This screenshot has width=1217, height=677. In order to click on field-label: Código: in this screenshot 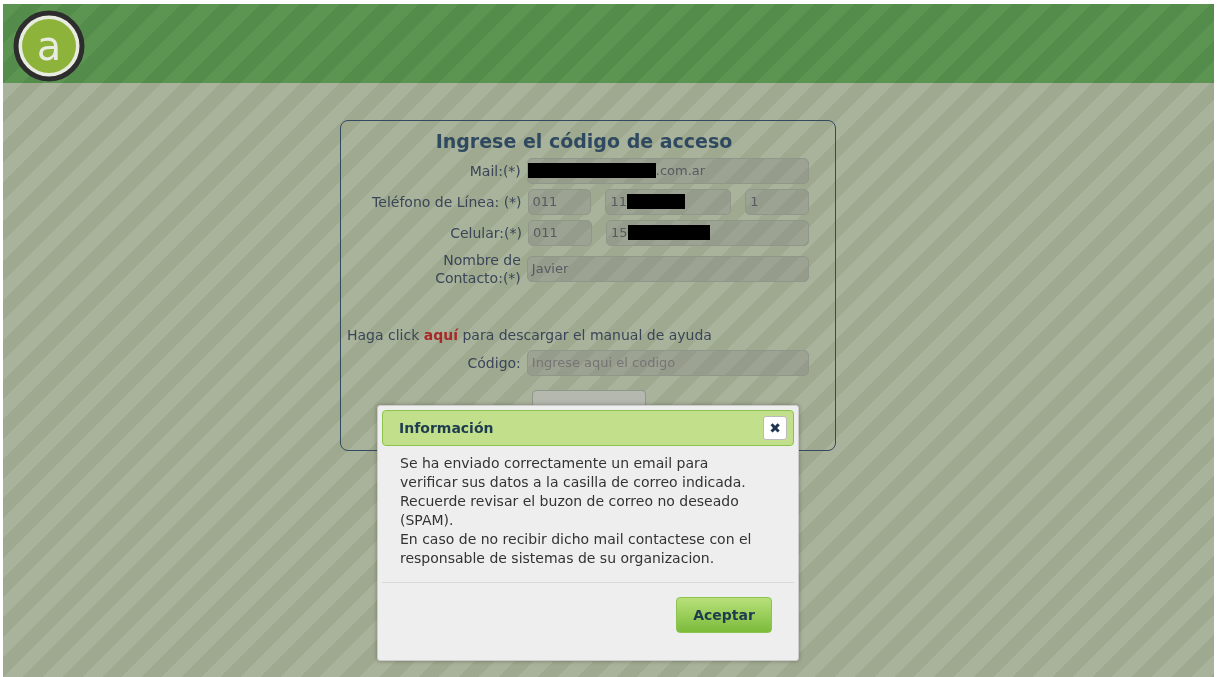, I will do `click(494, 362)`.